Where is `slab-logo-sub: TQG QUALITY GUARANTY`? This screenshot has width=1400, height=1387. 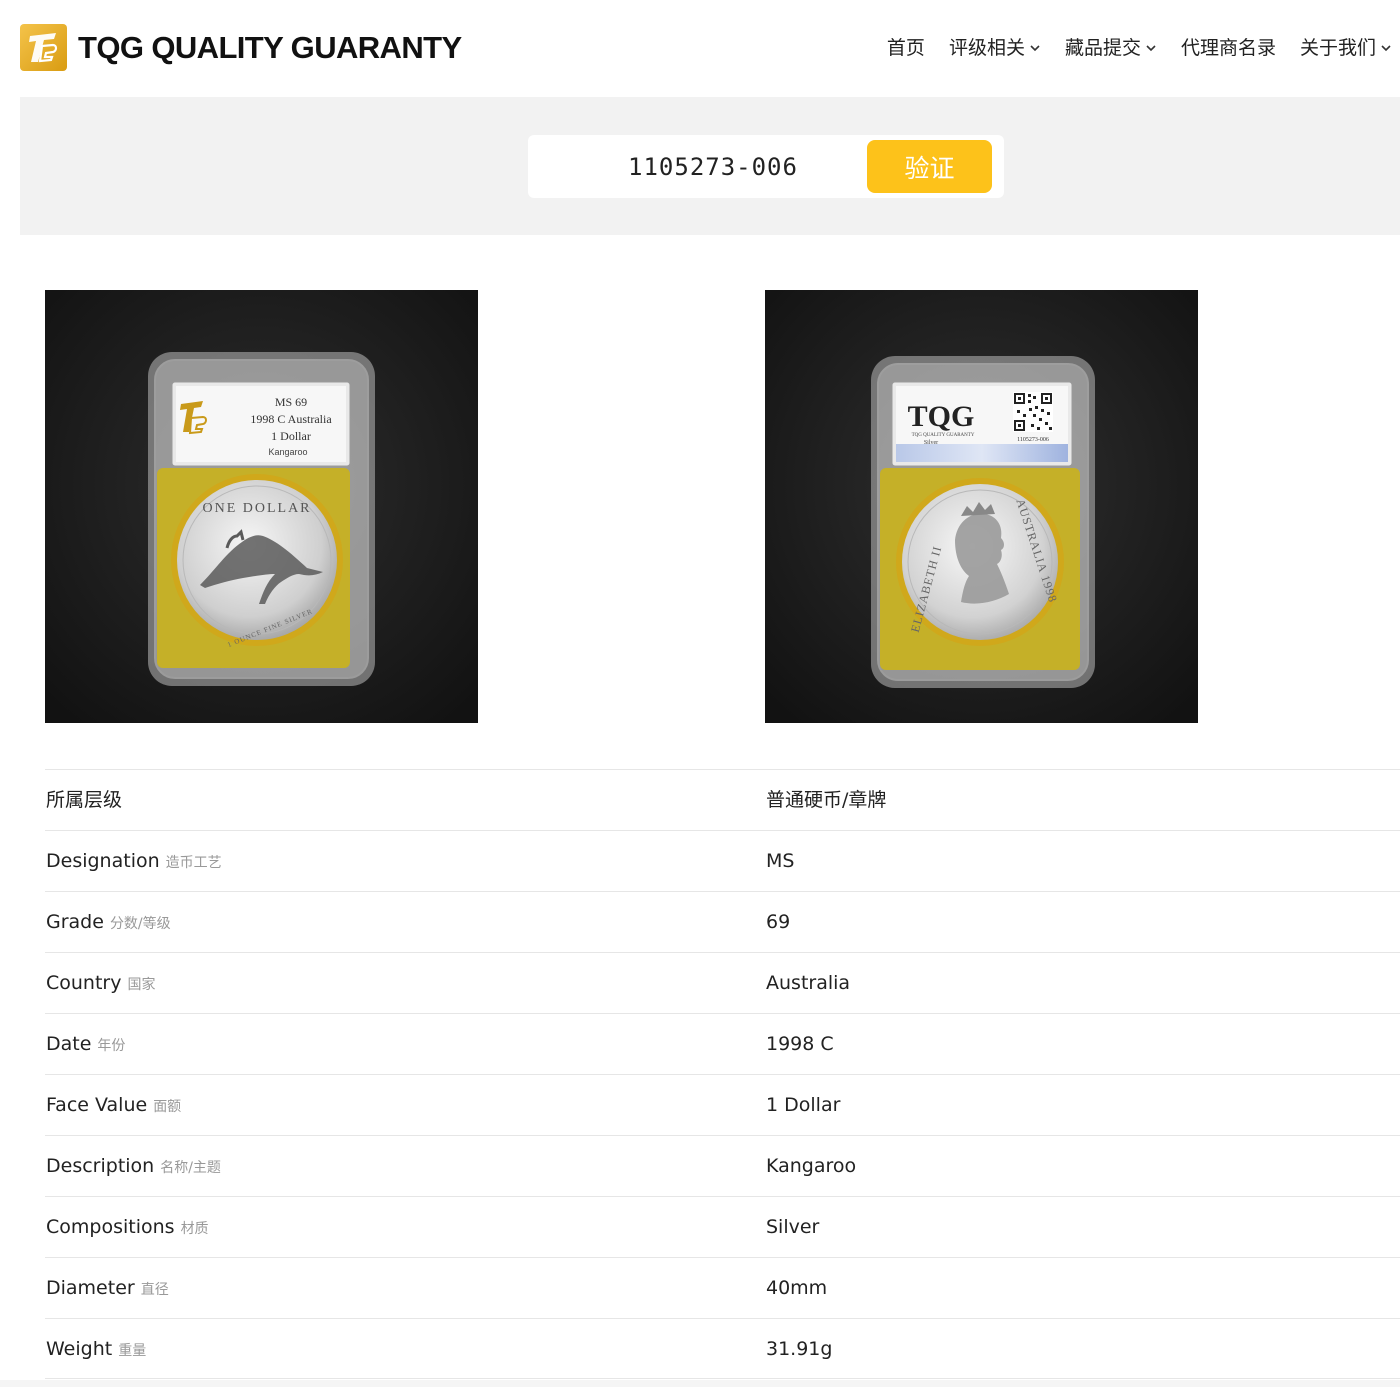
slab-logo-sub: TQG QUALITY GUARANTY is located at coordinates (943, 435).